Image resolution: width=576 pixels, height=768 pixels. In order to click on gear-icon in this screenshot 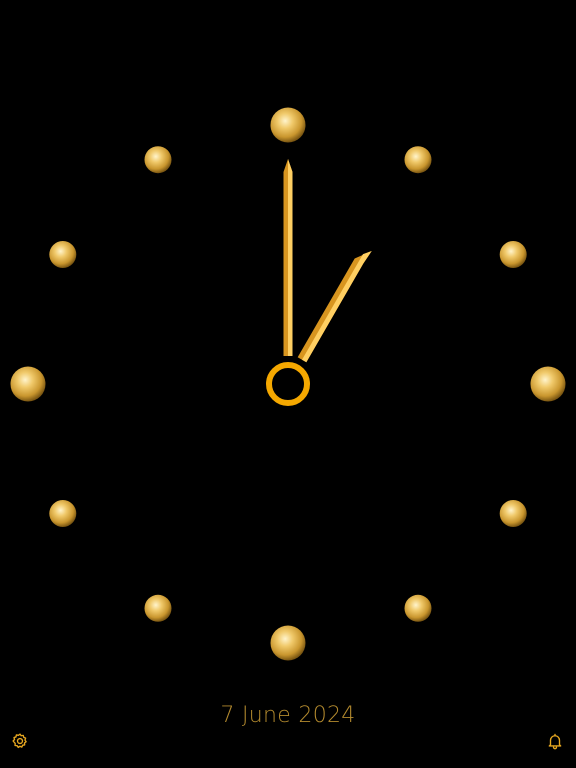, I will do `click(19, 741)`.